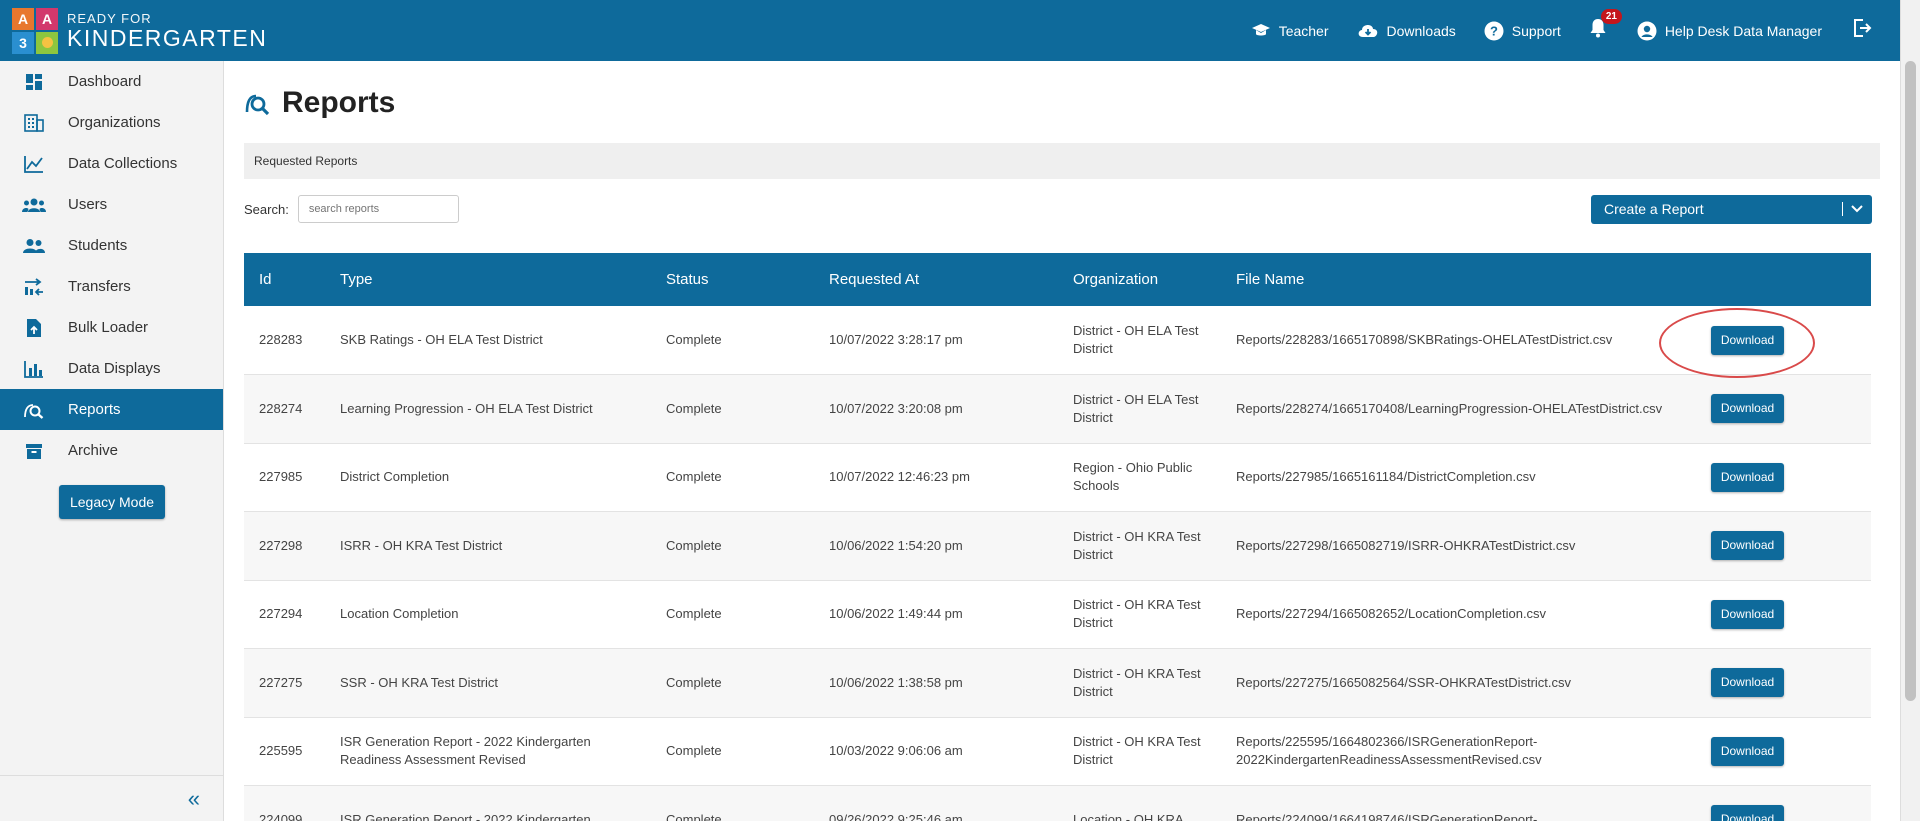 The image size is (1920, 821). I want to click on scrollbar-thumb, so click(1910, 381).